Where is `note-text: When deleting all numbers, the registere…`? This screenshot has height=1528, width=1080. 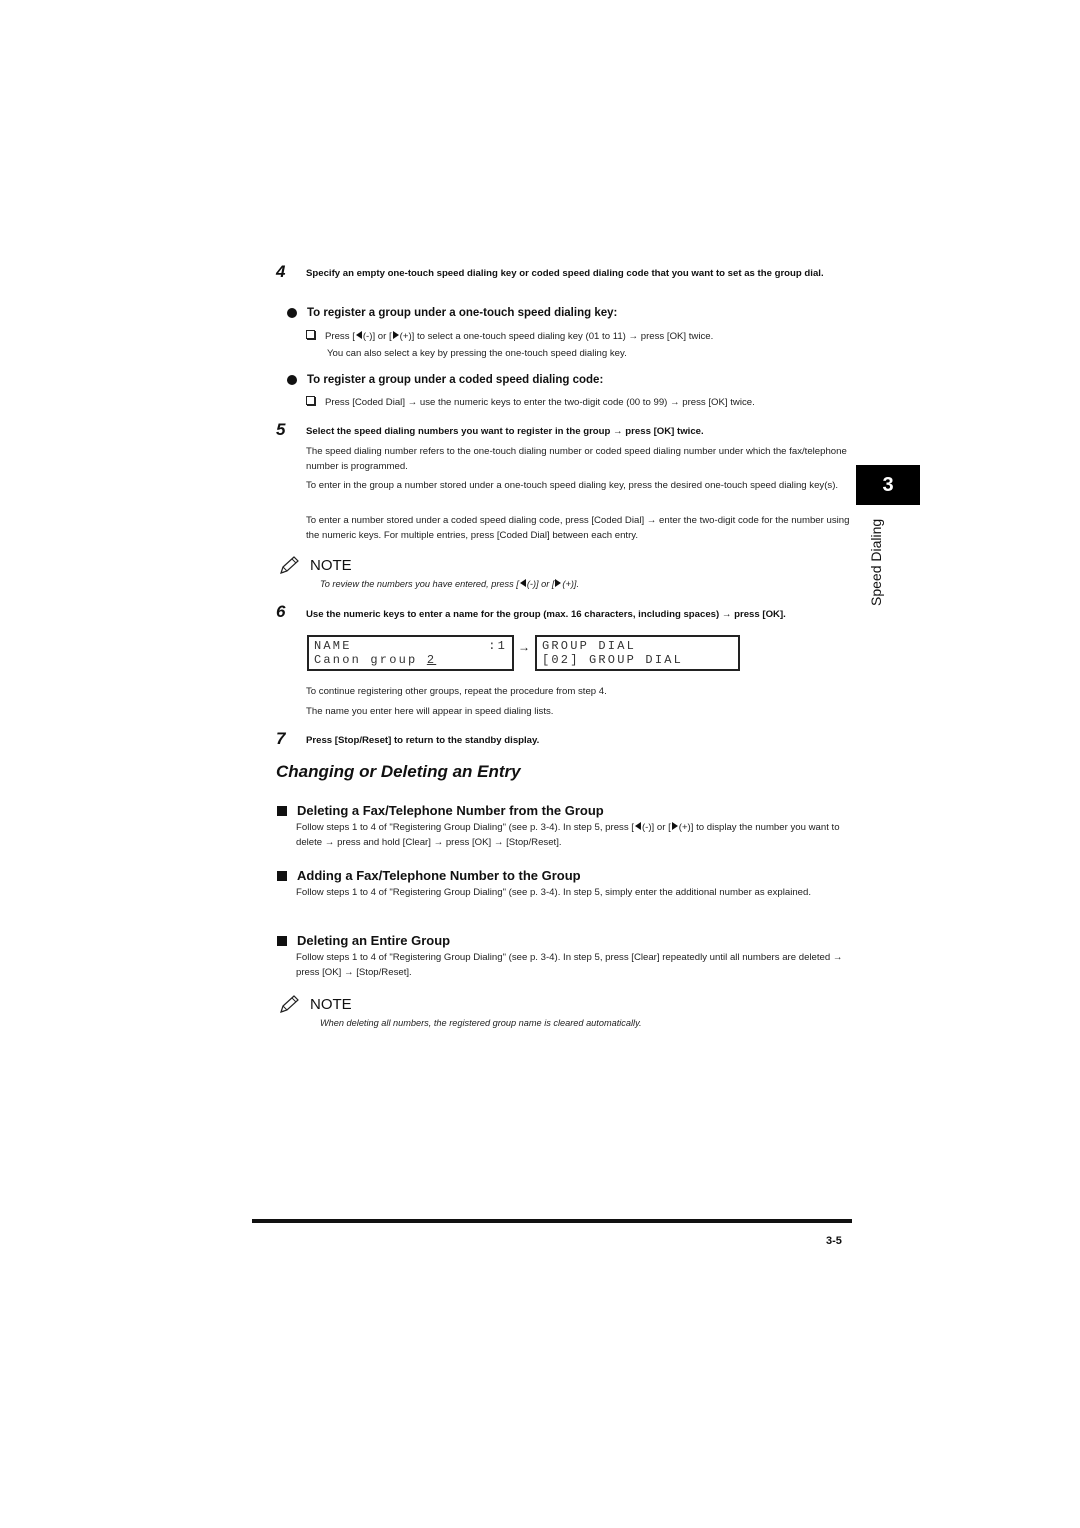
note-text: When deleting all numbers, the registere… is located at coordinates (481, 1023).